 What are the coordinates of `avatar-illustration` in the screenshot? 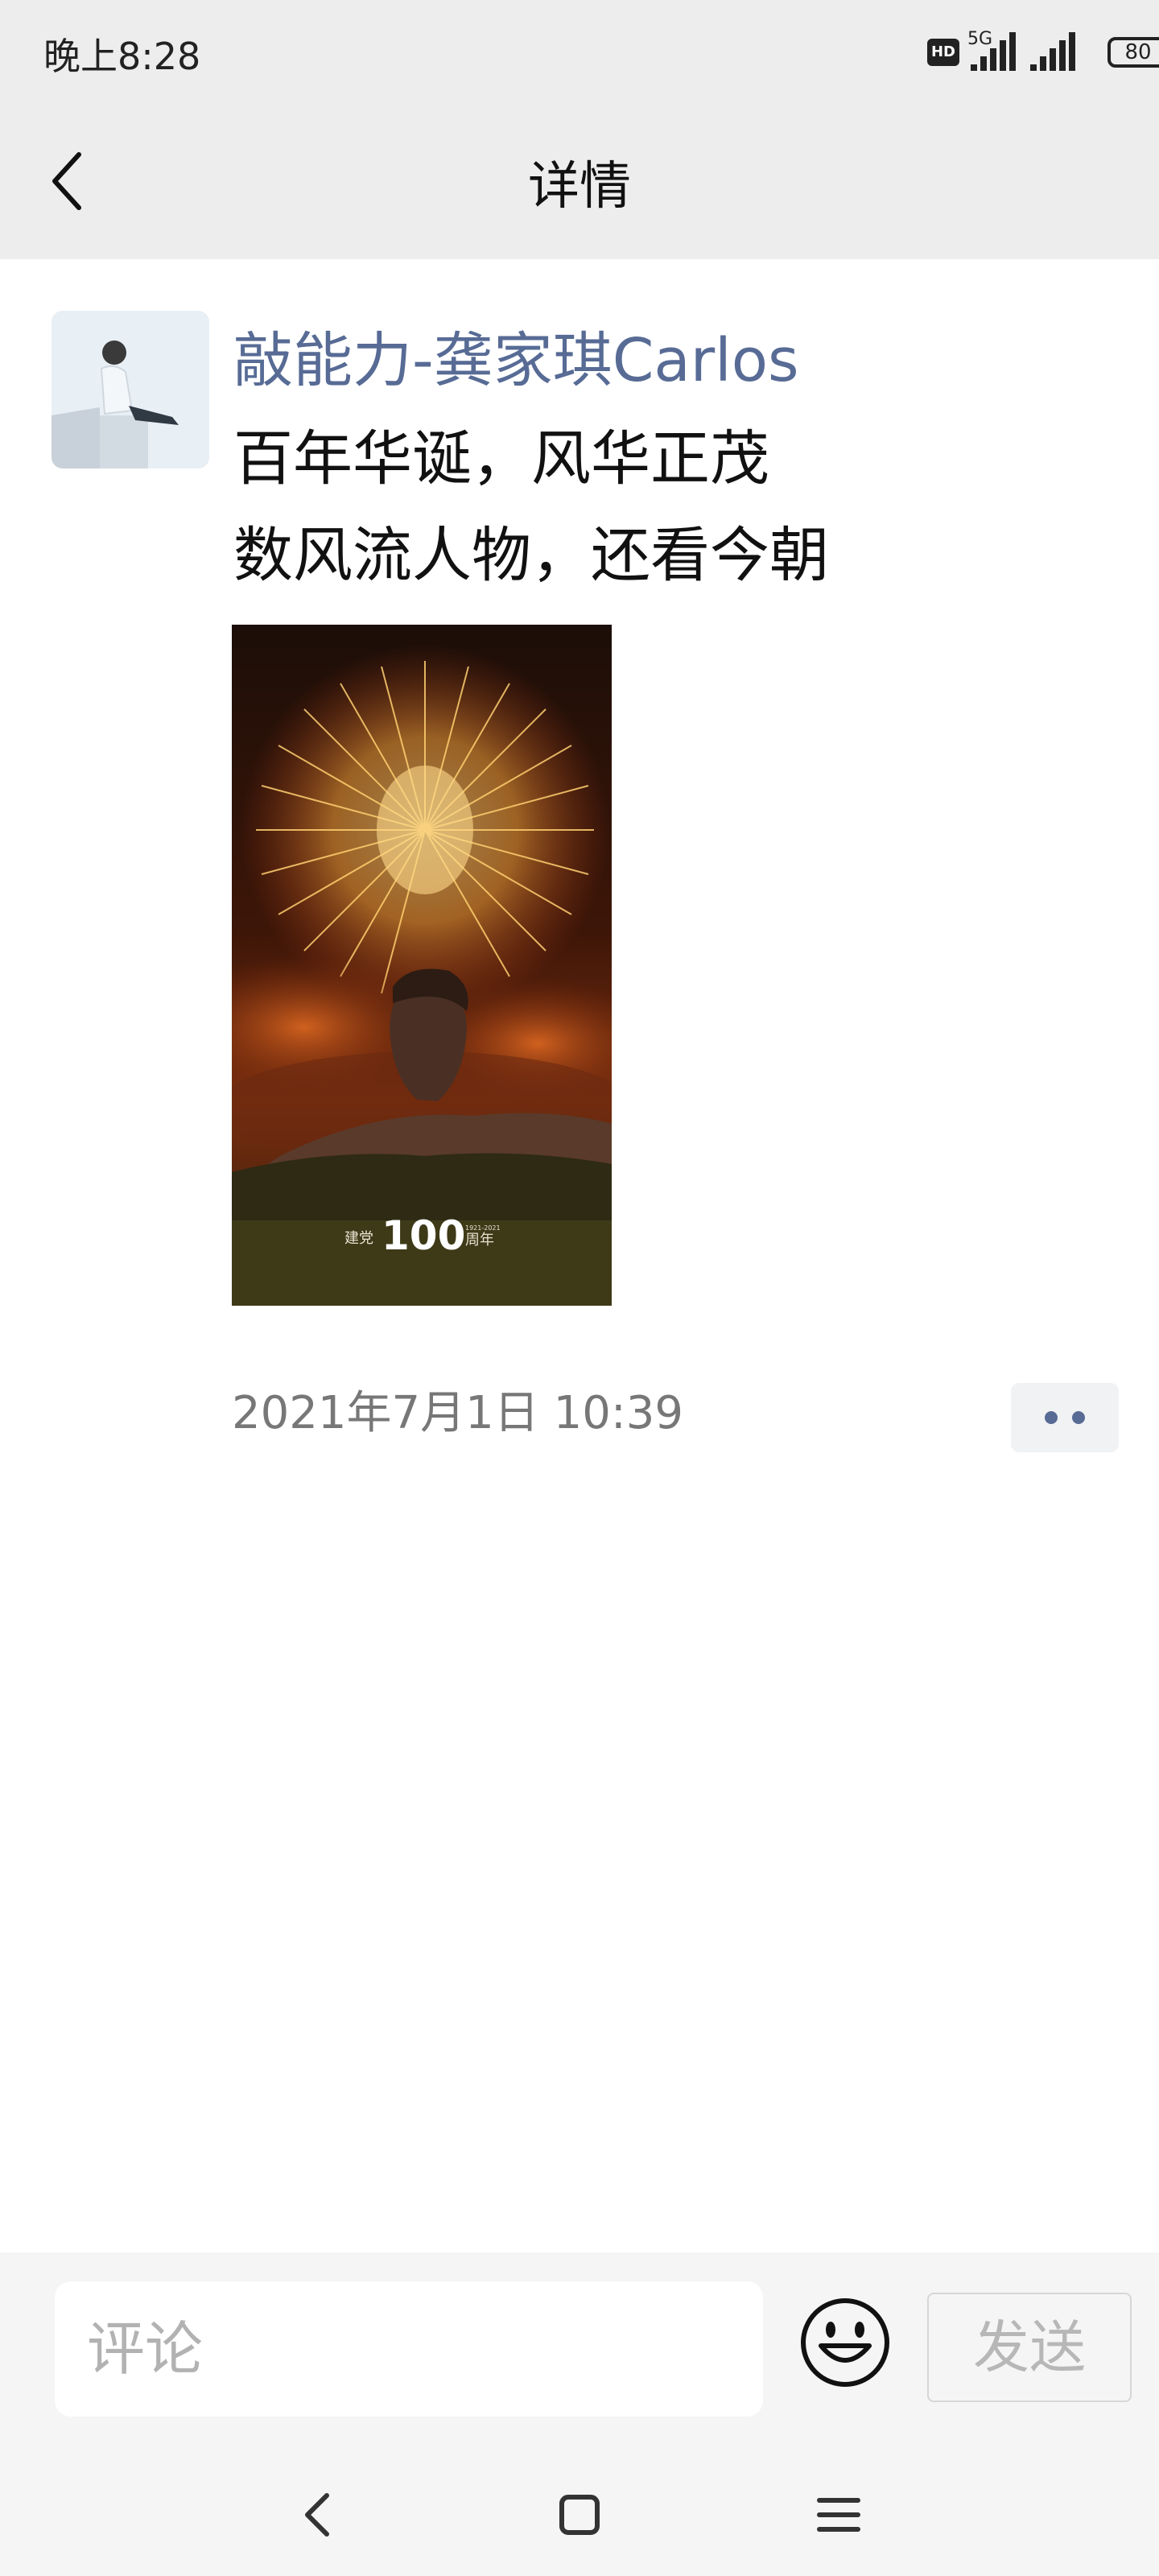 It's located at (130, 390).